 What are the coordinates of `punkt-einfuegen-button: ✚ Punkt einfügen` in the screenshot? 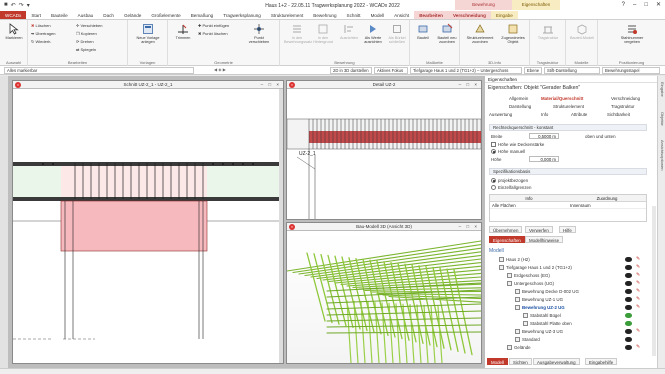 It's located at (213, 25).